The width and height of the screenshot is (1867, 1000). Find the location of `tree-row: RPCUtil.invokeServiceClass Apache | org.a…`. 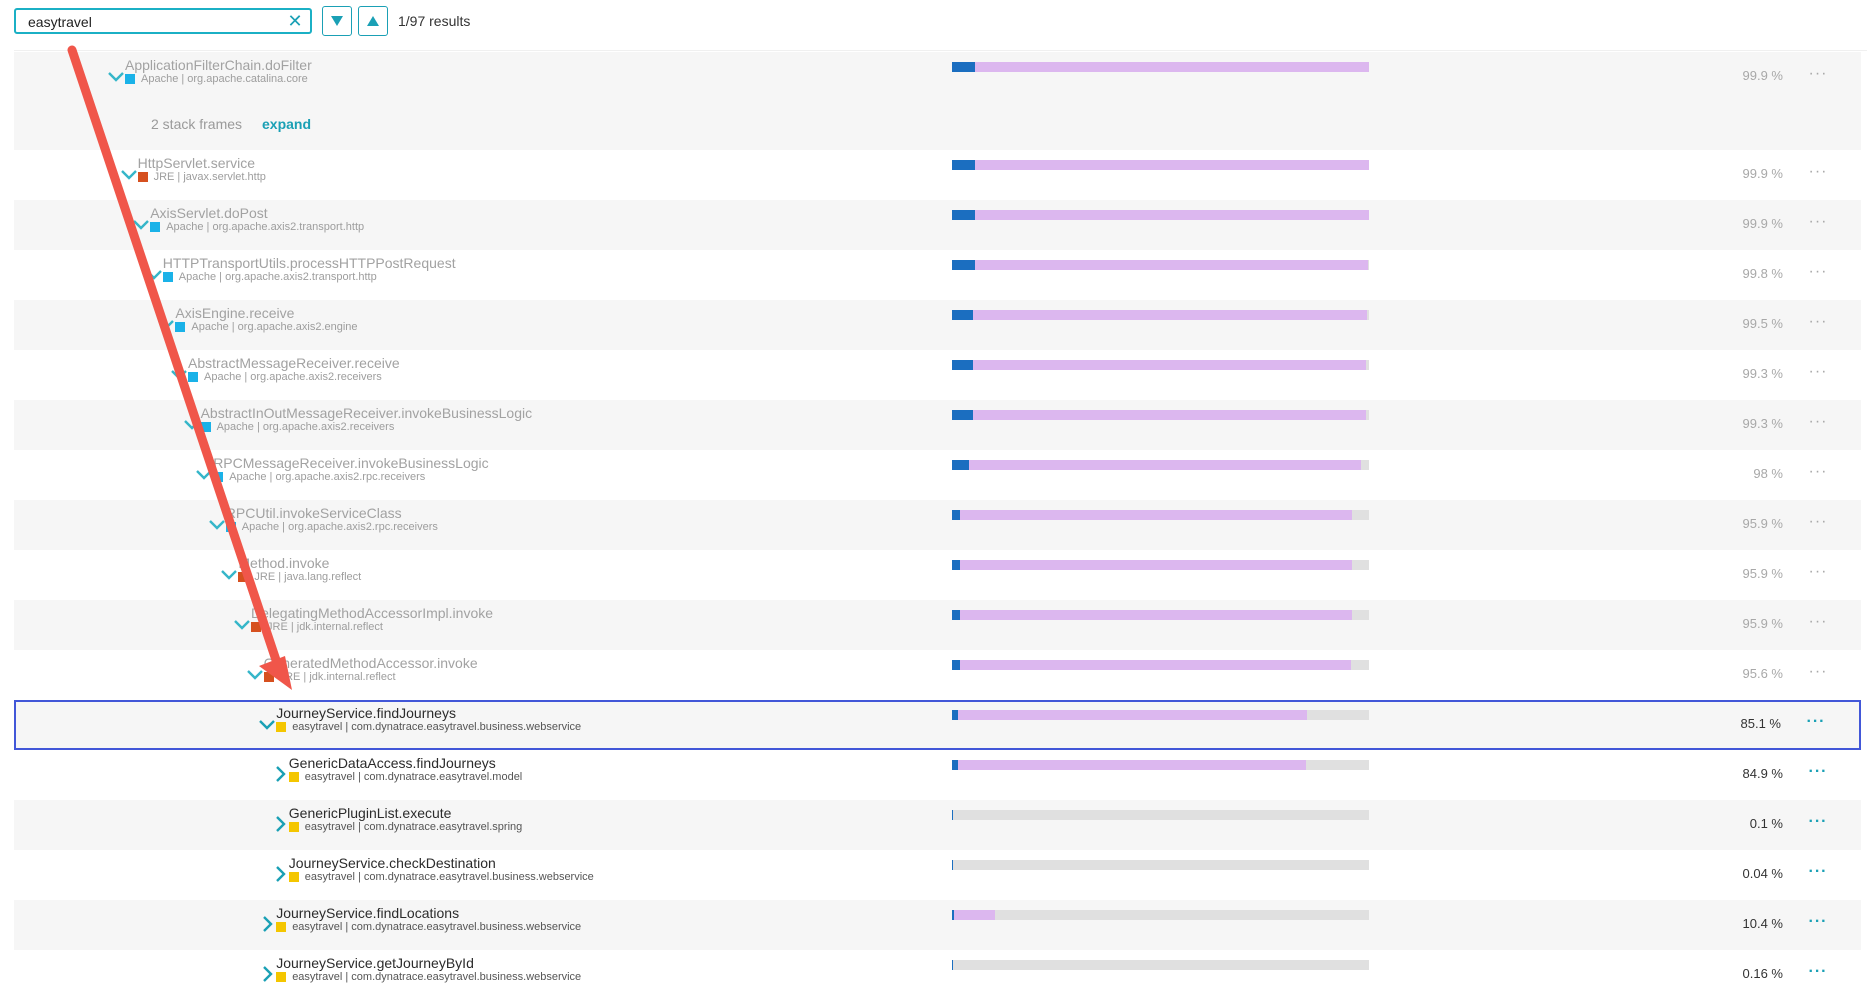

tree-row: RPCUtil.invokeServiceClass Apache | org.a… is located at coordinates (937, 525).